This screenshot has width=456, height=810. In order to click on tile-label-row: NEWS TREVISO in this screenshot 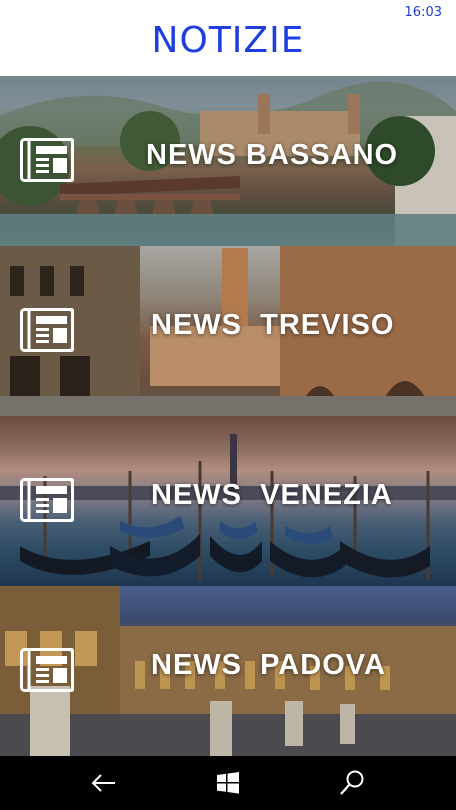, I will do `click(228, 331)`.